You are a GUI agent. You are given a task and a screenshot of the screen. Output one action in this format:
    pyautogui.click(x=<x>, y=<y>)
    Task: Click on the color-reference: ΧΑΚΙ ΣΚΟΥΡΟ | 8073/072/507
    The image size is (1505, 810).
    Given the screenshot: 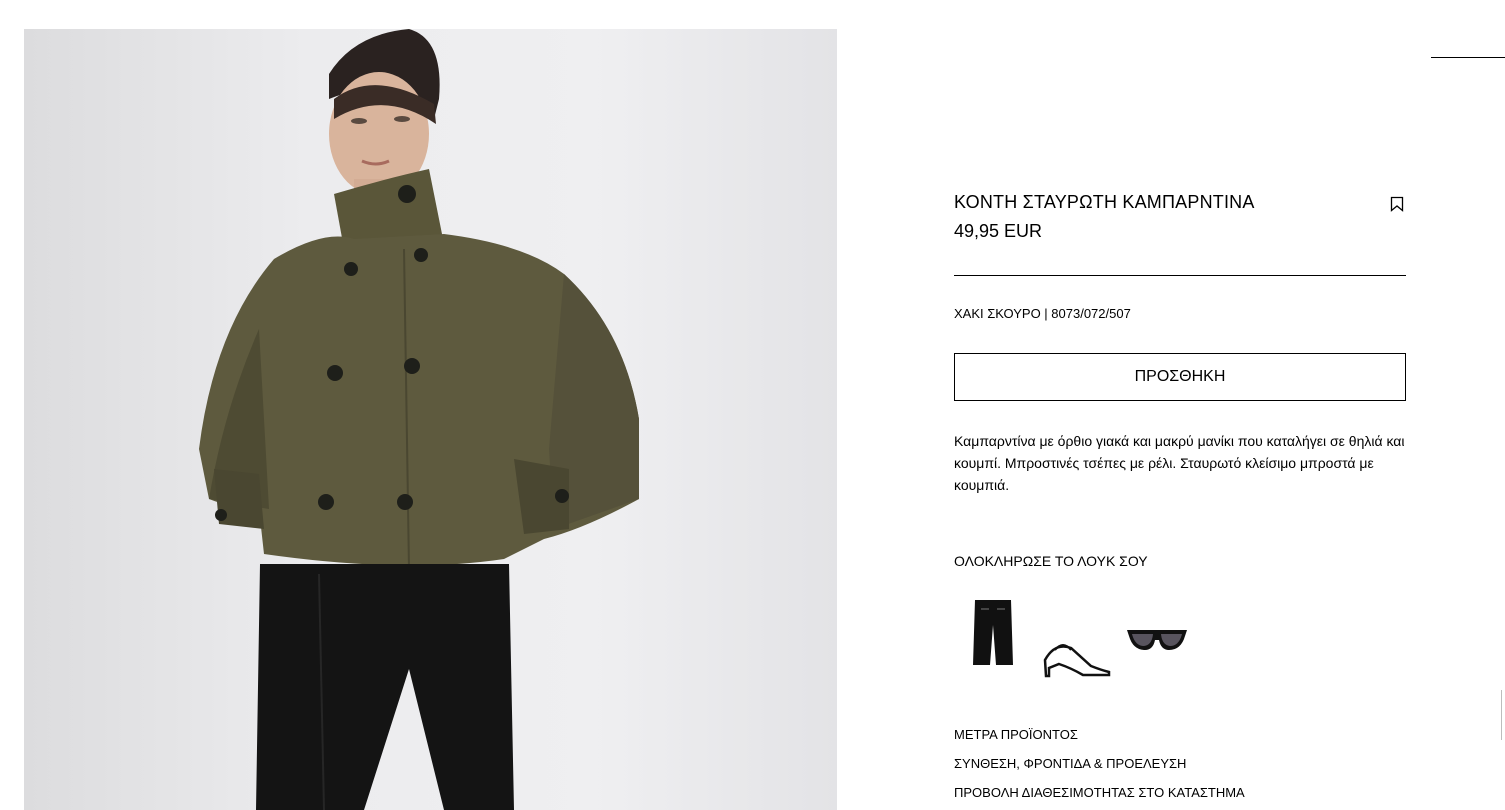 What is the action you would take?
    pyautogui.click(x=1042, y=313)
    